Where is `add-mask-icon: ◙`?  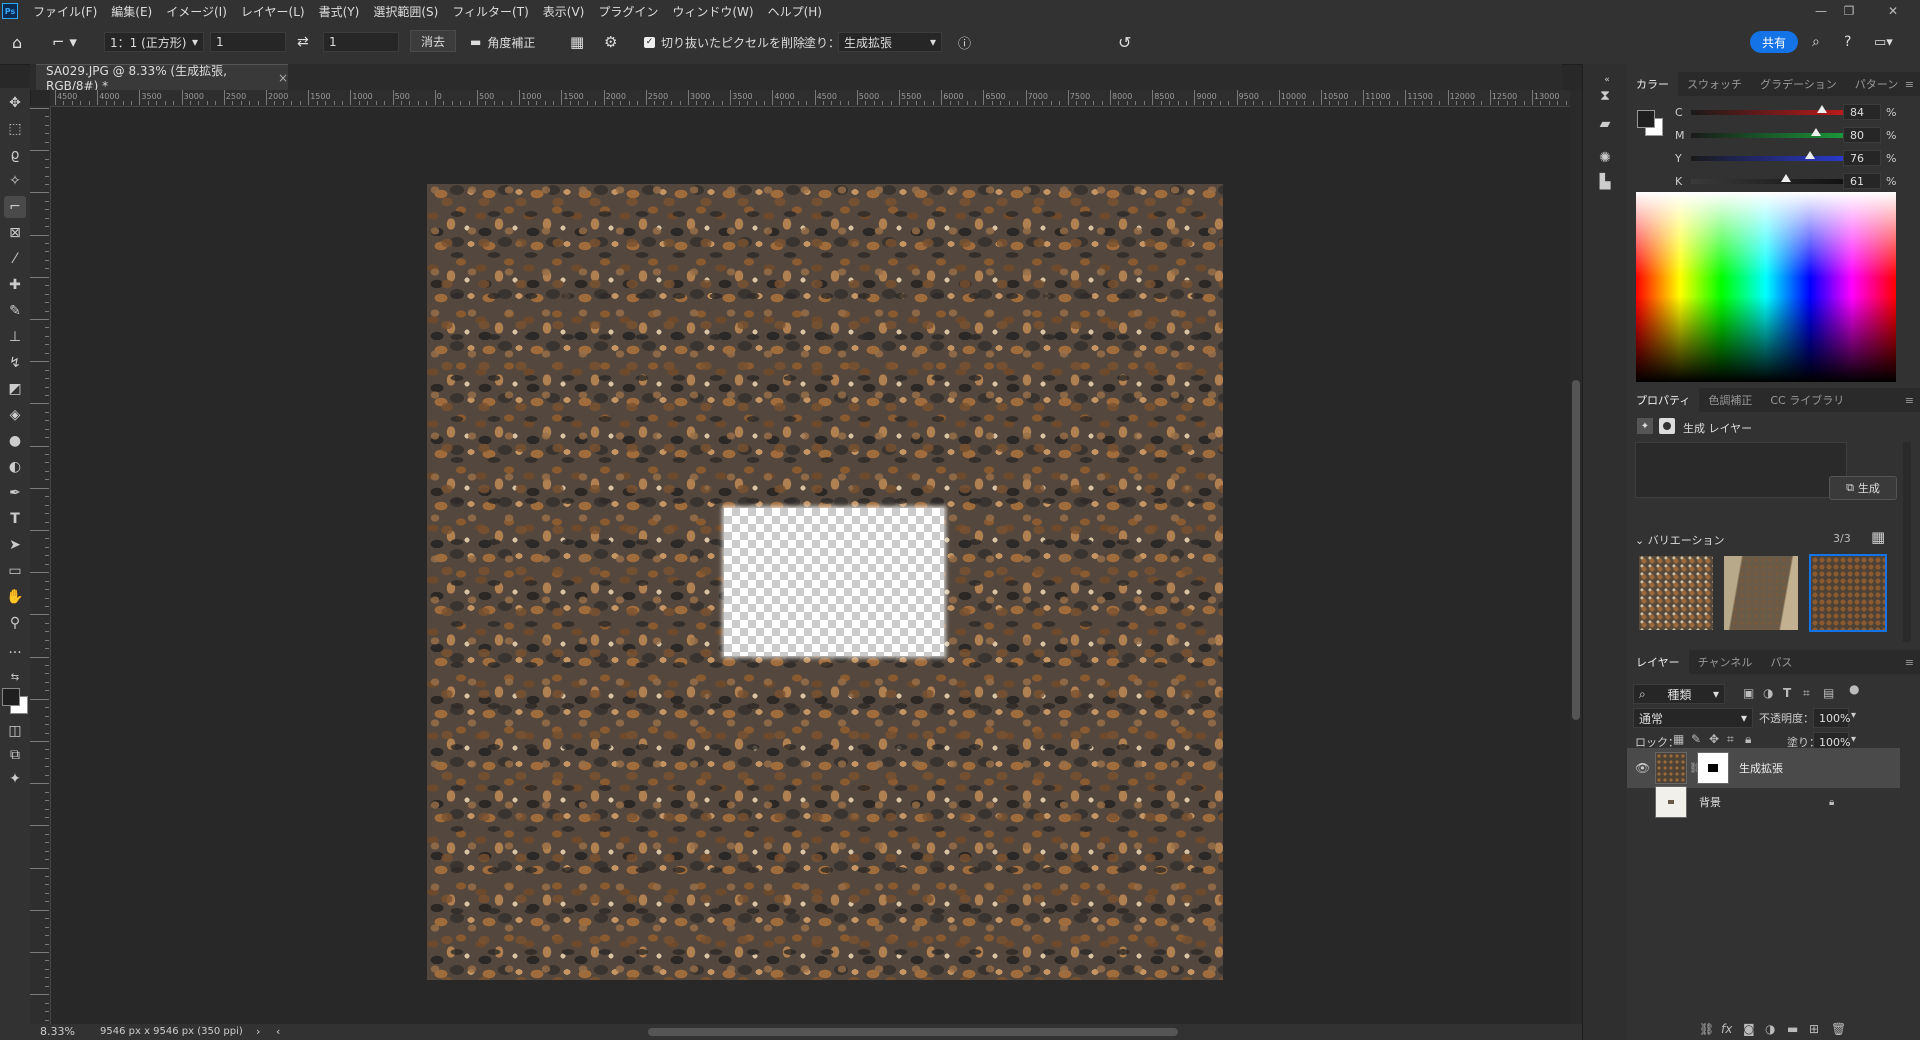
add-mask-icon: ◙ is located at coordinates (1749, 1029).